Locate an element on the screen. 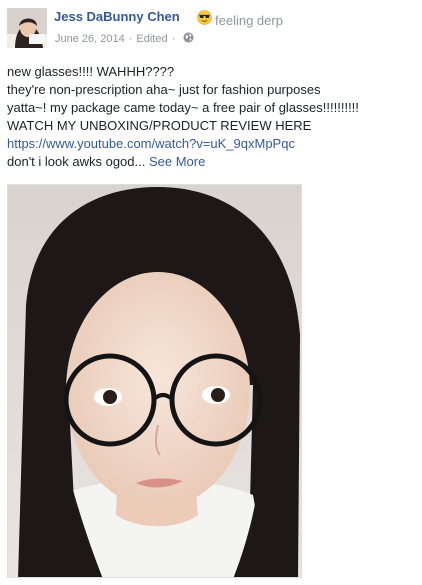  globe-icon is located at coordinates (188, 39).